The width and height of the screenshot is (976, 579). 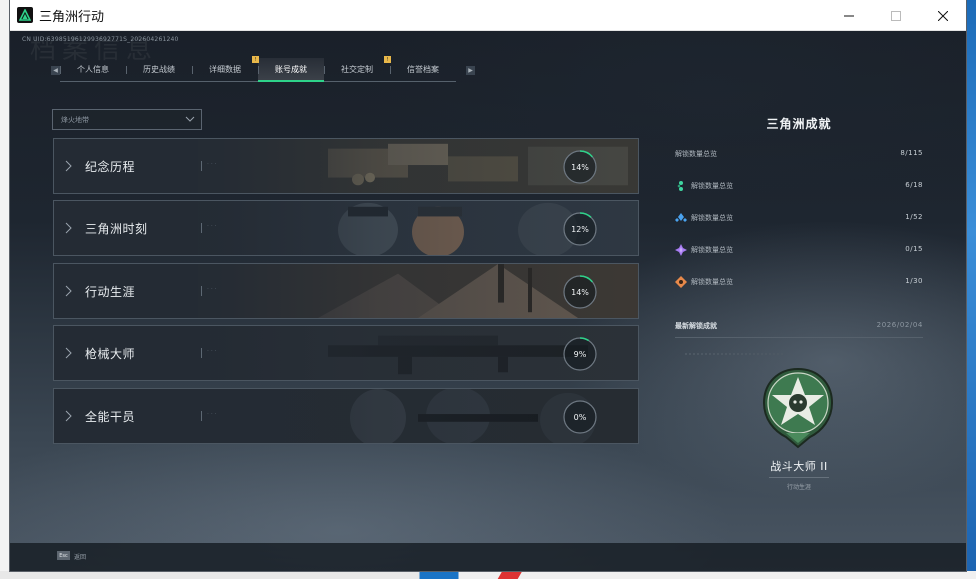 What do you see at coordinates (696, 154) in the screenshot?
I see `total-unlock-label: 解锁数量总览` at bounding box center [696, 154].